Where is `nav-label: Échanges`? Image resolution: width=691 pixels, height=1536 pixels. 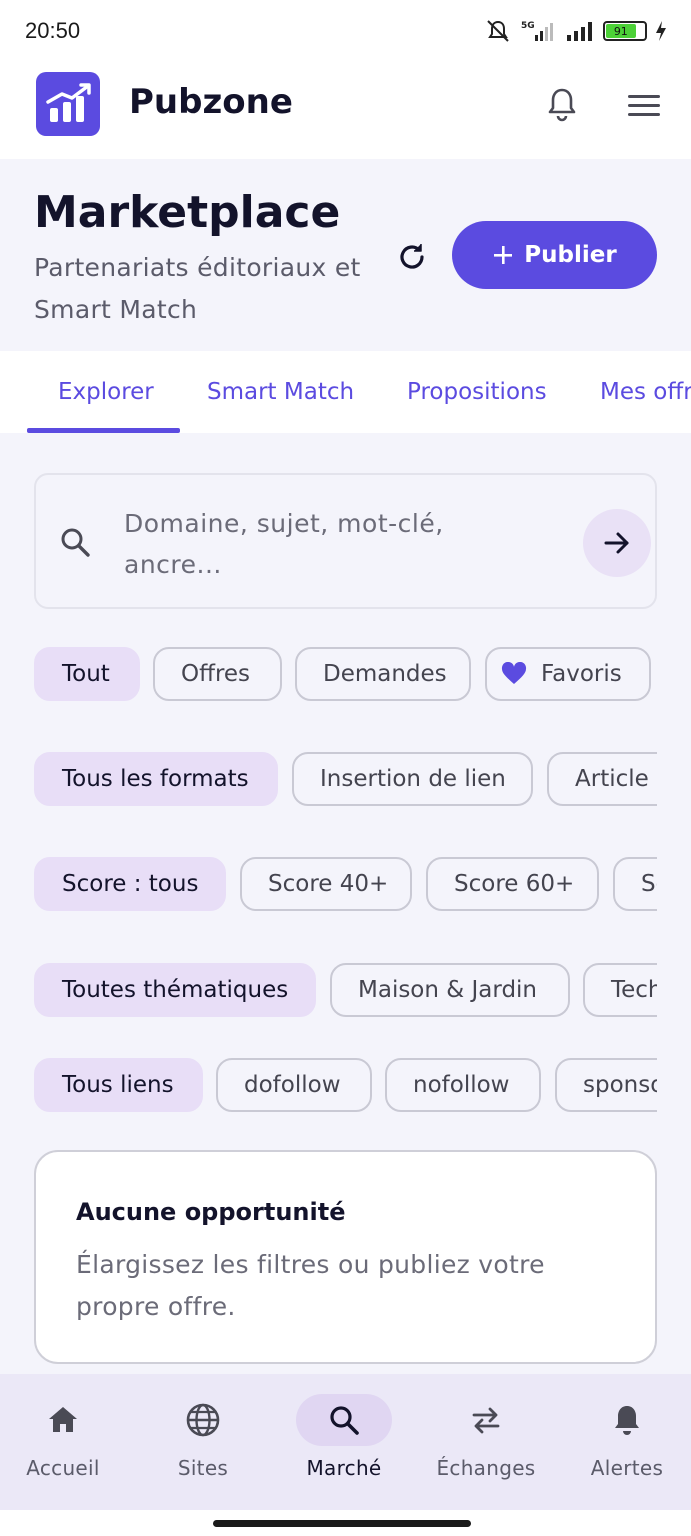 nav-label: Échanges is located at coordinates (486, 1468).